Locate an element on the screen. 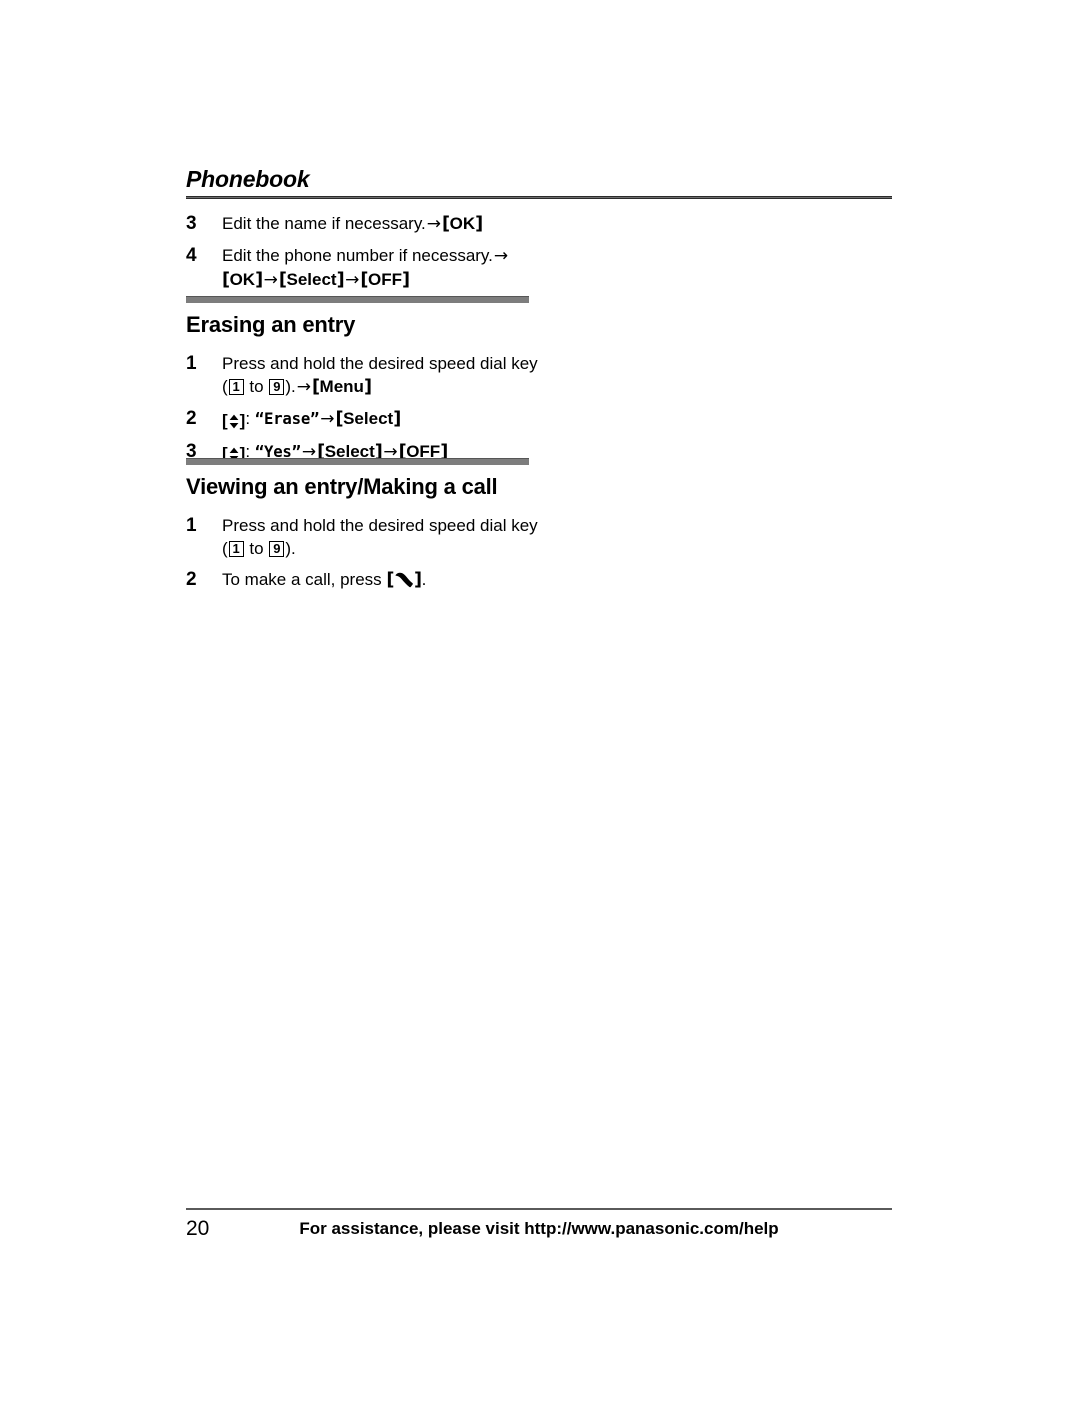 The height and width of the screenshot is (1404, 1080). softkey-label: Menu is located at coordinates (341, 386).